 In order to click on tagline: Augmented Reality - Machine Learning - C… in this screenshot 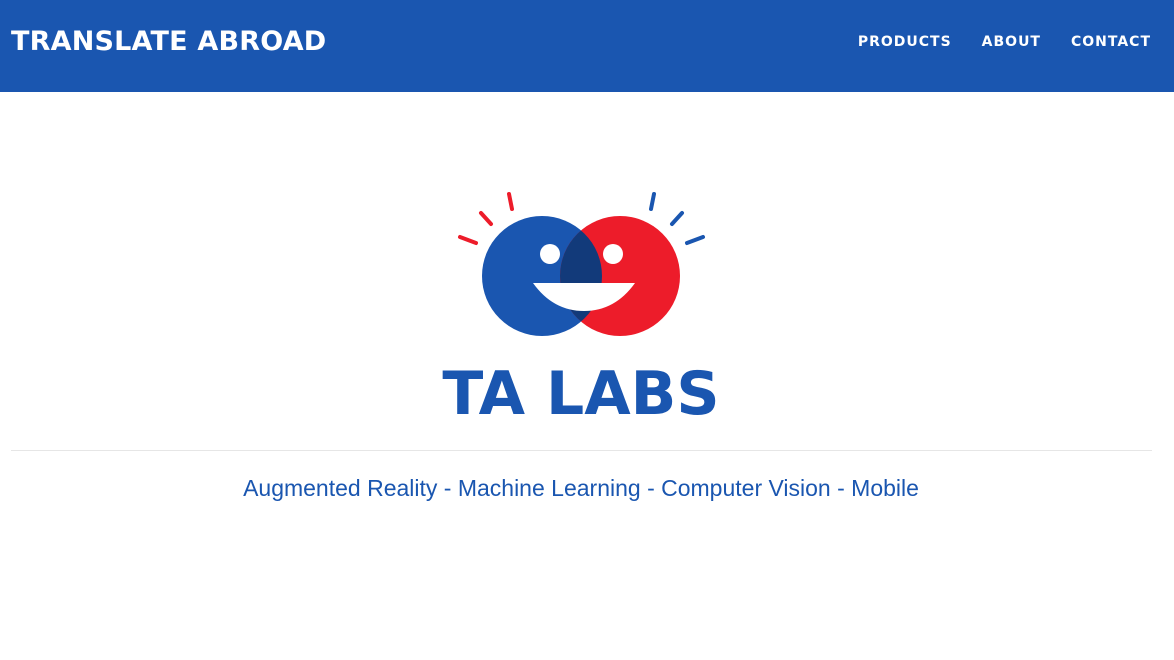, I will do `click(581, 488)`.